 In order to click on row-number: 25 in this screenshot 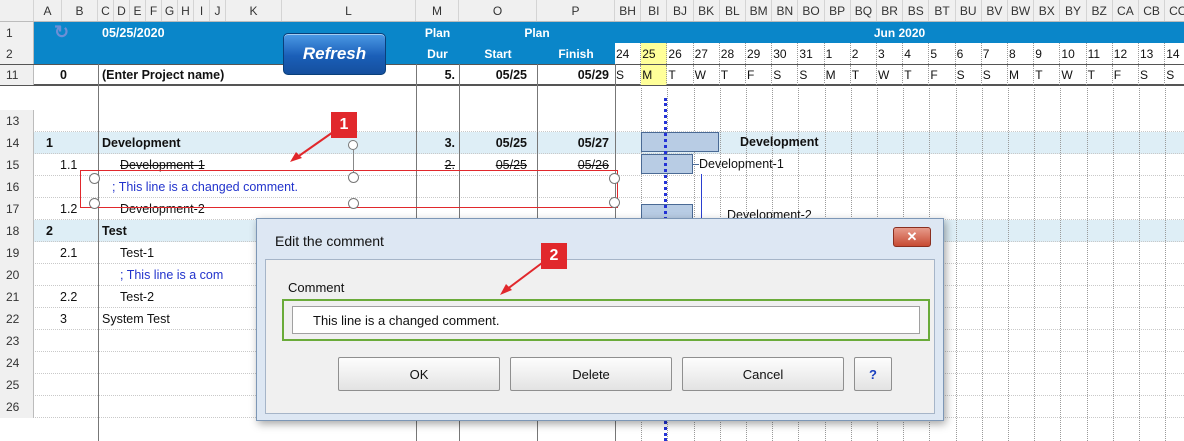, I will do `click(17, 385)`.